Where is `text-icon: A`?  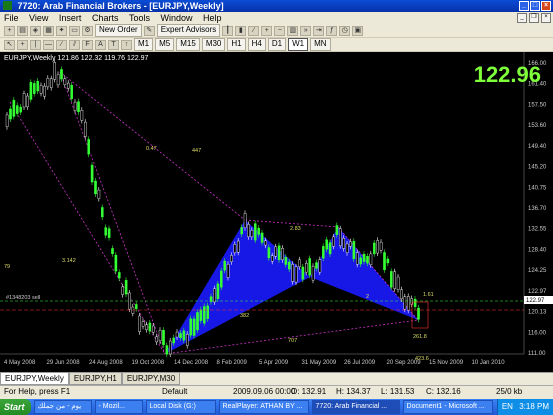 text-icon: A is located at coordinates (100, 44).